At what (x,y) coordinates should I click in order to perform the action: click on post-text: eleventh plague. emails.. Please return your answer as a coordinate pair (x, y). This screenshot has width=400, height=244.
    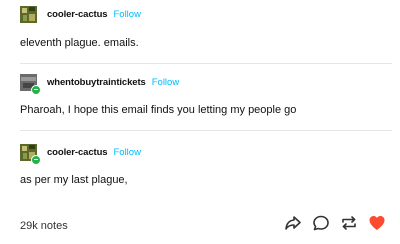
    Looking at the image, I should click on (79, 43).